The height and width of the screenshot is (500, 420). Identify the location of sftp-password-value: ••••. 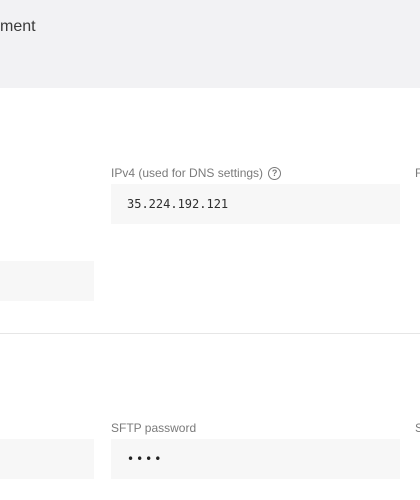
(145, 459).